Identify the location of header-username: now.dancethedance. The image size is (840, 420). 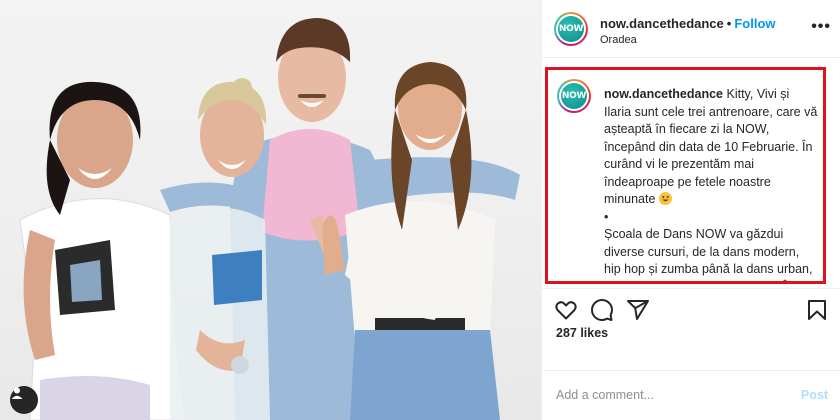
(662, 23).